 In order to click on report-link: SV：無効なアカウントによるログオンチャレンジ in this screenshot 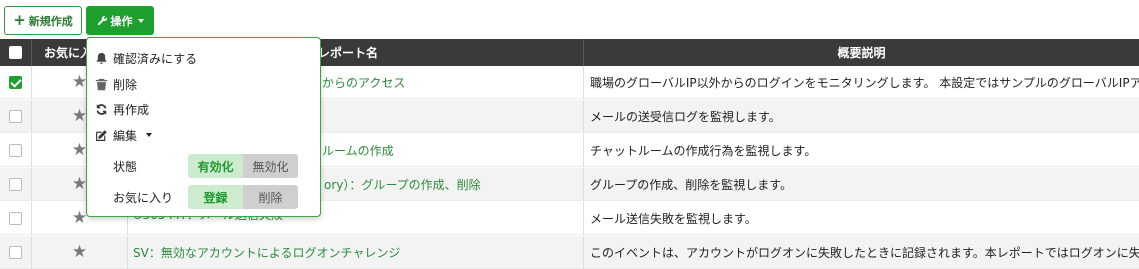, I will do `click(266, 252)`.